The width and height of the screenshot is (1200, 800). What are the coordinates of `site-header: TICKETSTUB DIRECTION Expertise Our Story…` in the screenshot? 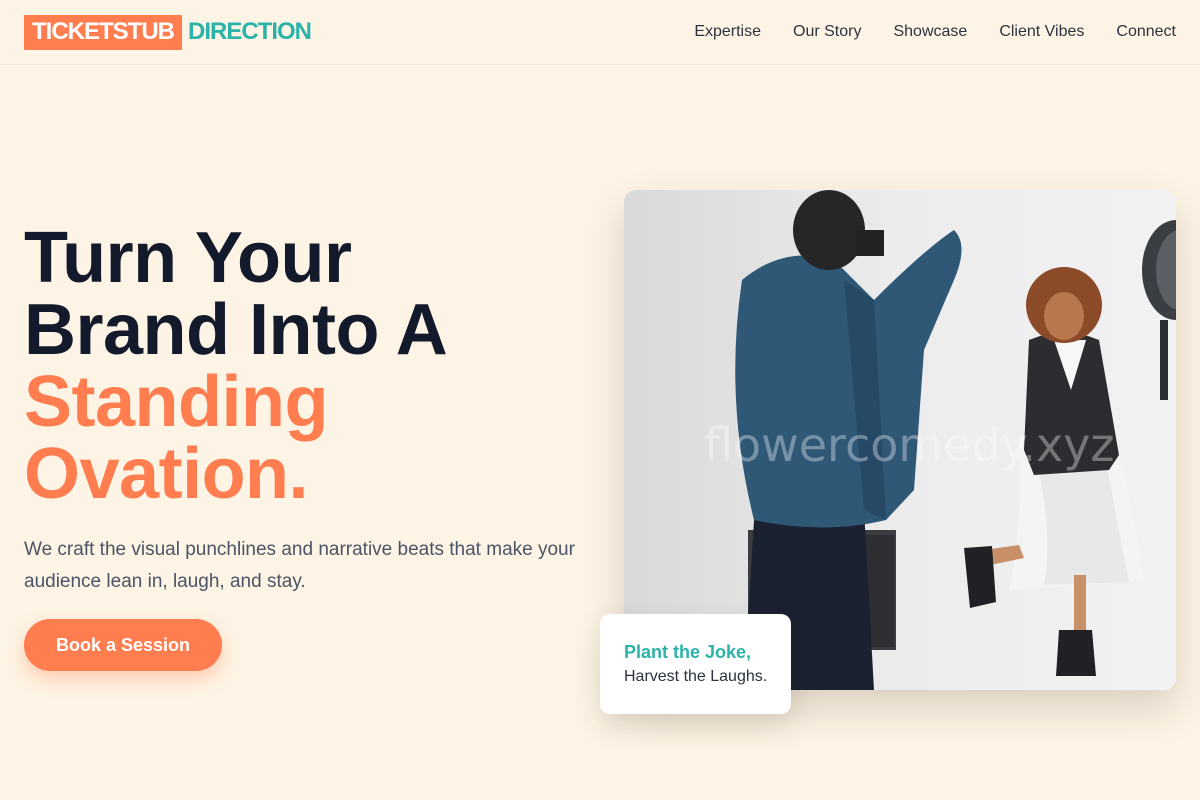 It's located at (600, 32).